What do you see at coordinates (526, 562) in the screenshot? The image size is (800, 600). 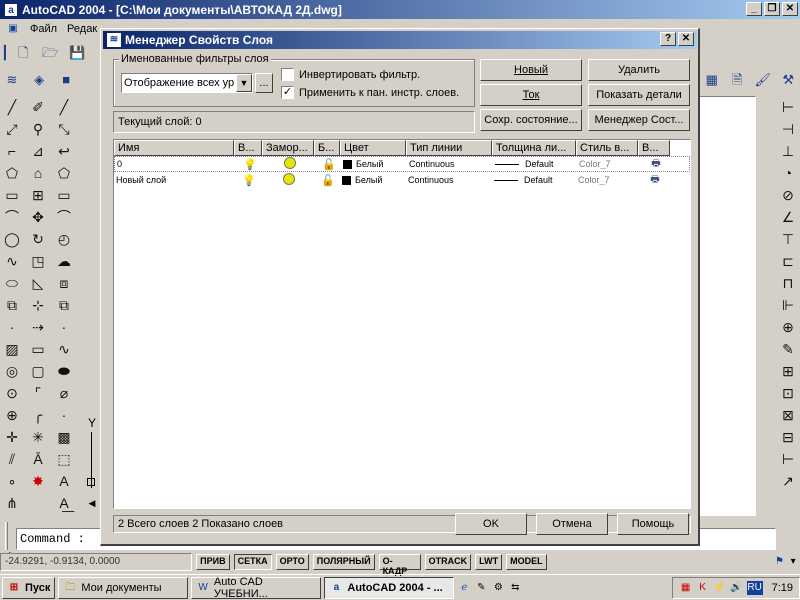 I see `mode-model: MODEL` at bounding box center [526, 562].